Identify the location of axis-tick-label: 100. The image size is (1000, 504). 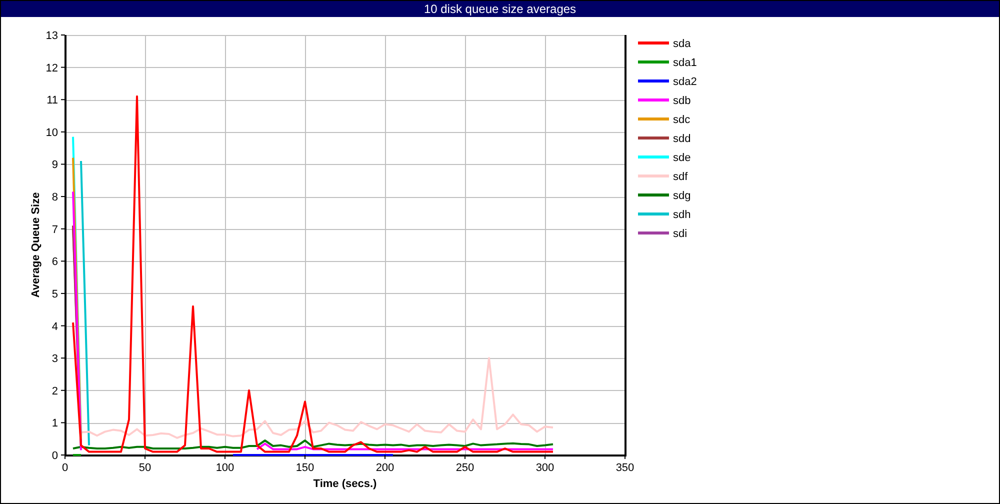
(225, 468).